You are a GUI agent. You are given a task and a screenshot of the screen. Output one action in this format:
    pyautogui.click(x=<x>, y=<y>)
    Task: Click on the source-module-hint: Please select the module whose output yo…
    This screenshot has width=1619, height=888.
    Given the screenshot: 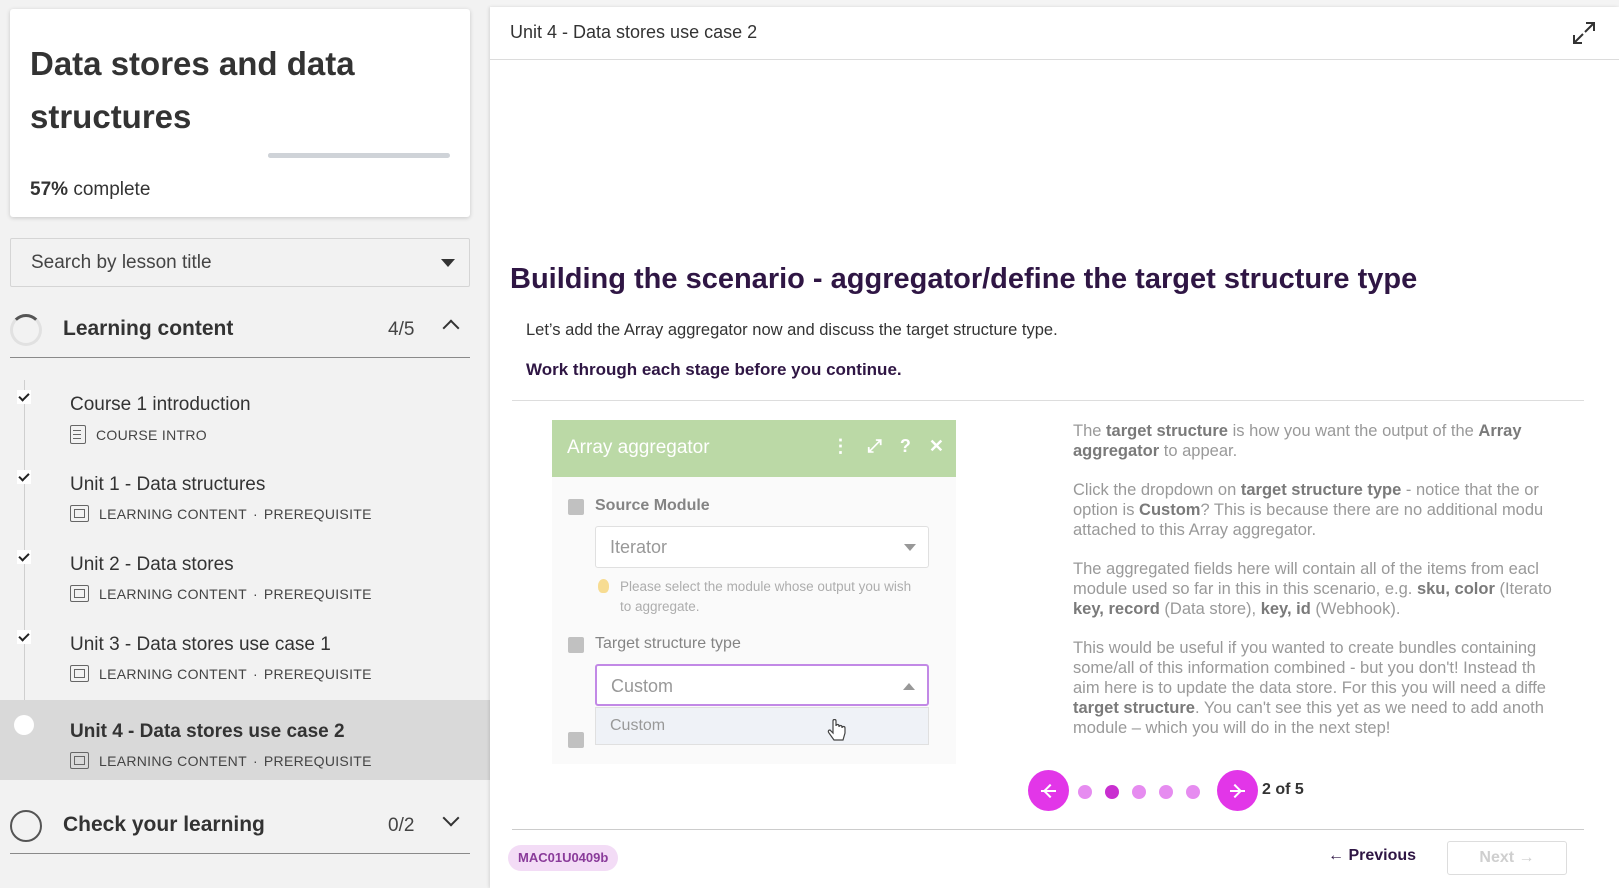 What is the action you would take?
    pyautogui.click(x=766, y=596)
    